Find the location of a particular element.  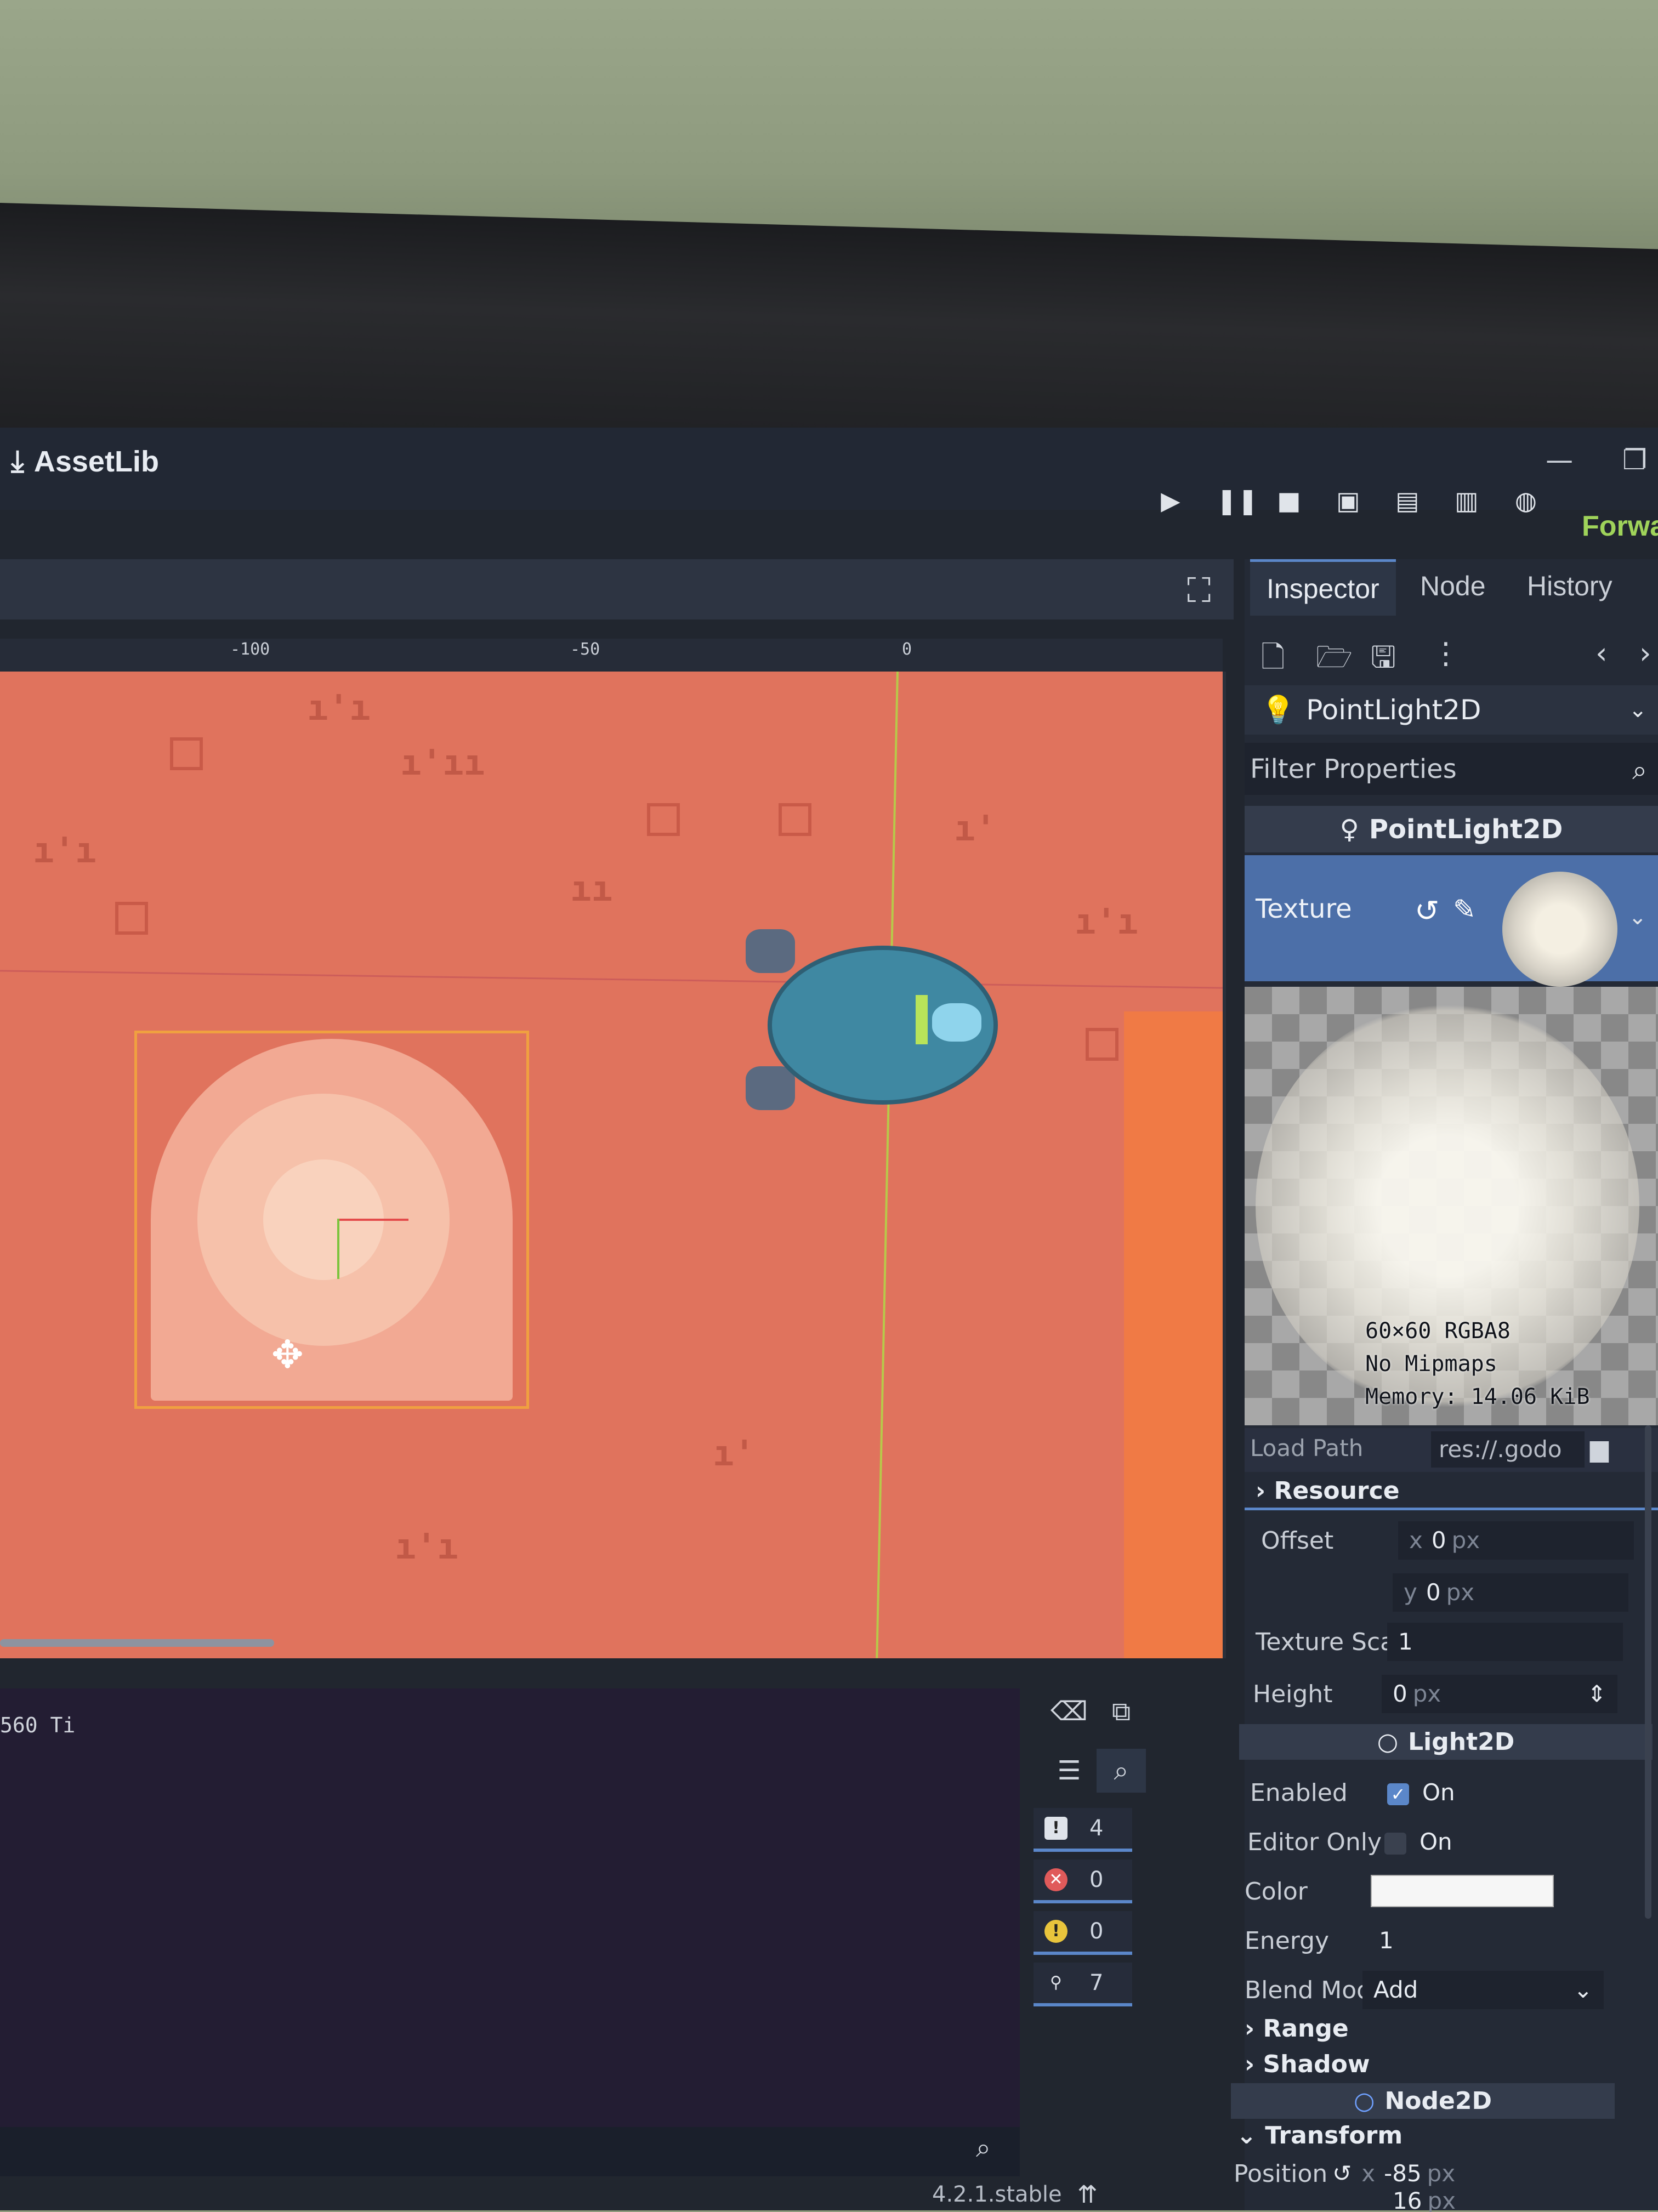

texture-thumbnail is located at coordinates (1559, 929).